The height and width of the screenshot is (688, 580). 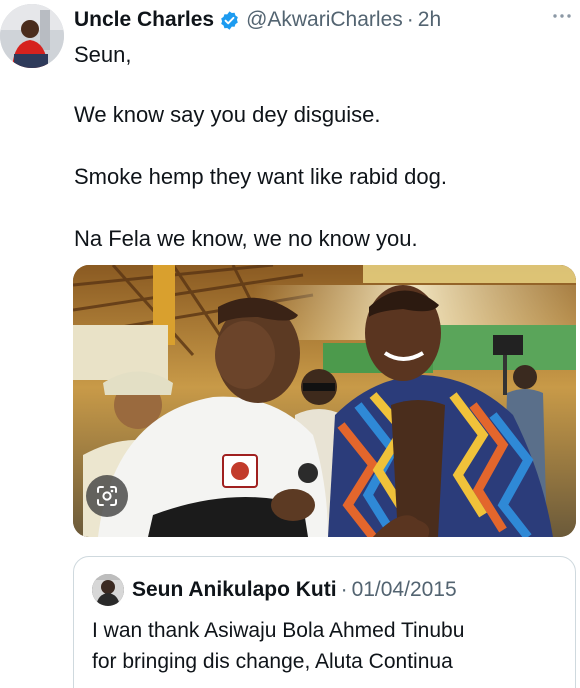 I want to click on quoted-tweet-text-line: for bringing dis change, Aluta Continua, so click(x=272, y=661).